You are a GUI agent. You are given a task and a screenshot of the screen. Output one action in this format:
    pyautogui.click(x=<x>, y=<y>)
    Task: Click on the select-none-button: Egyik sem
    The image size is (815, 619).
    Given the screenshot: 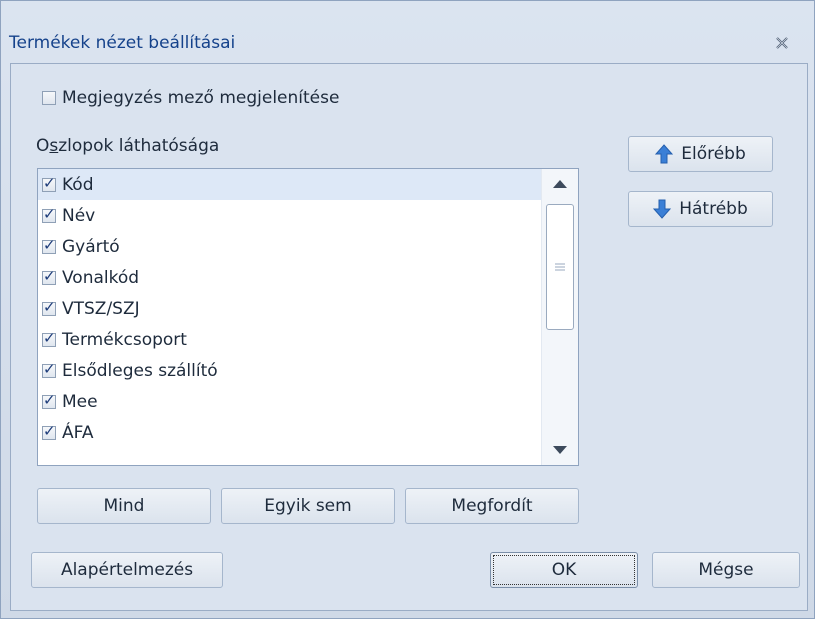 What is the action you would take?
    pyautogui.click(x=308, y=506)
    